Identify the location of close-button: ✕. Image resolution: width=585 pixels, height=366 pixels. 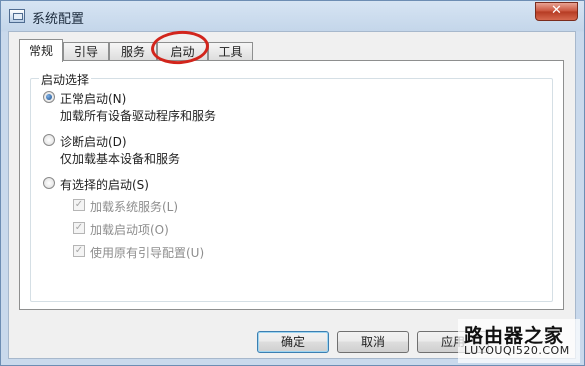
(556, 11).